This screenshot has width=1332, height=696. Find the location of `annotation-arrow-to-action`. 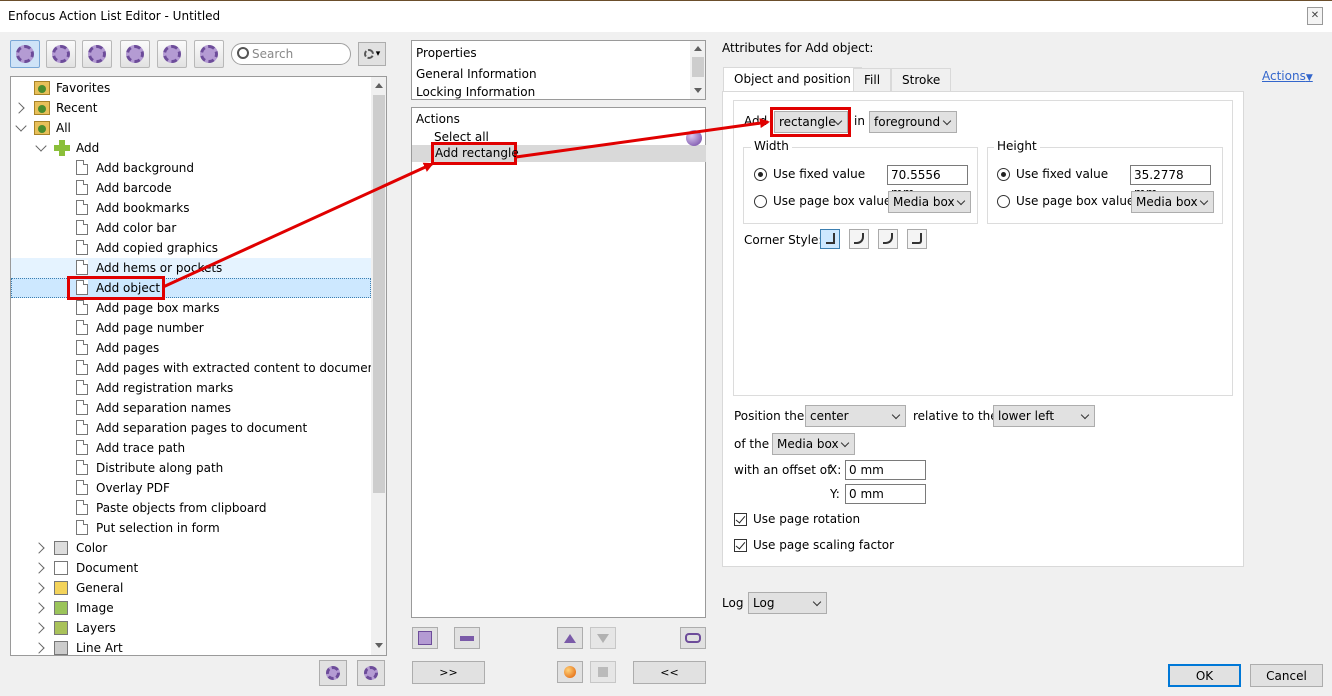

annotation-arrow-to-action is located at coordinates (298, 225).